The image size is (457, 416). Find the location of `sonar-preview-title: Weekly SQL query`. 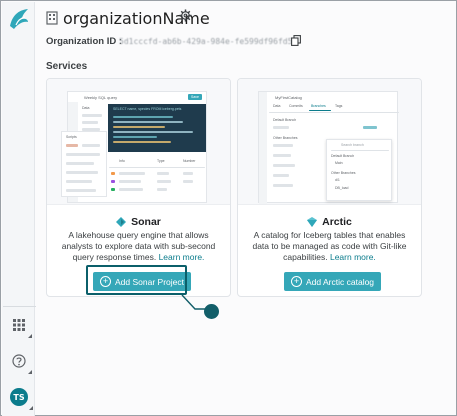

sonar-preview-title: Weekly SQL query is located at coordinates (101, 97).